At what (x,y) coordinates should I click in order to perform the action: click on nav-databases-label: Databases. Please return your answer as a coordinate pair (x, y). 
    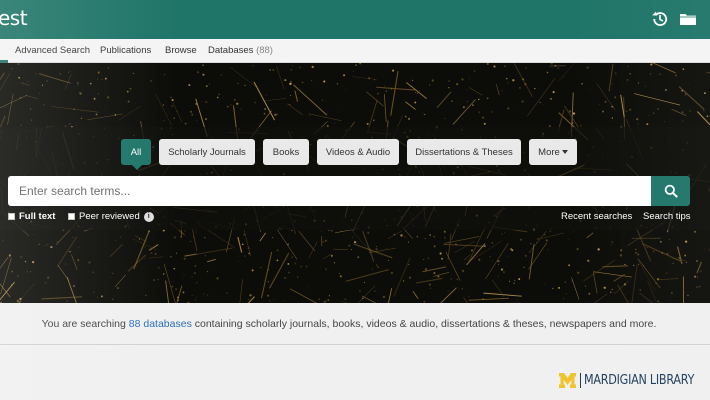
    Looking at the image, I should click on (231, 50).